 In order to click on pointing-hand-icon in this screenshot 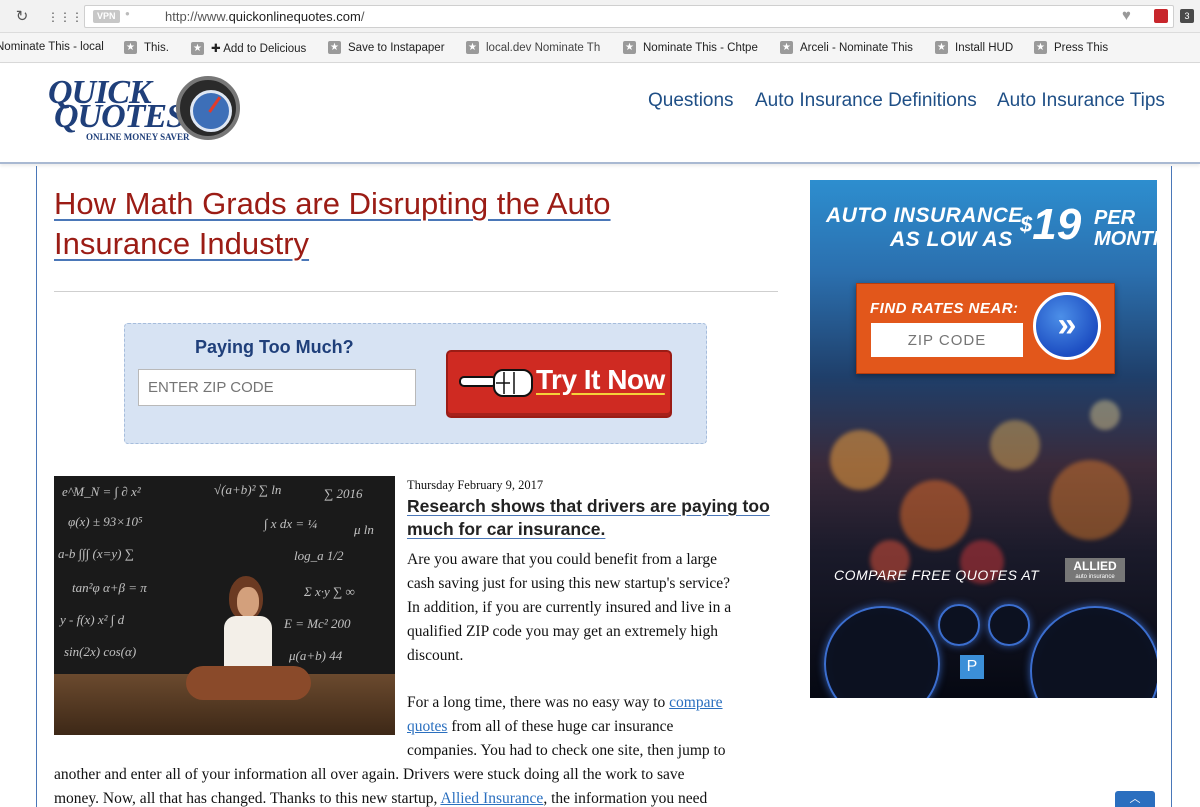, I will do `click(496, 383)`.